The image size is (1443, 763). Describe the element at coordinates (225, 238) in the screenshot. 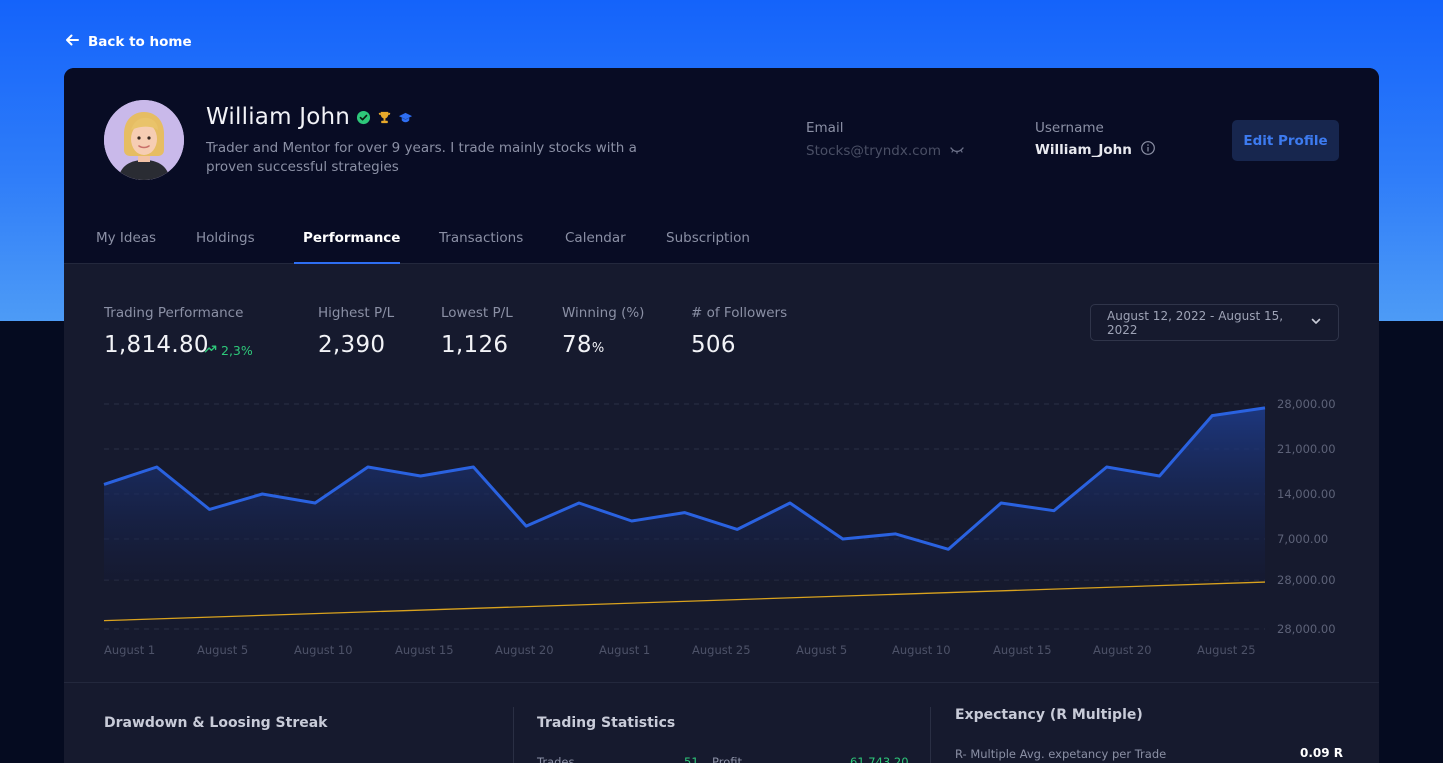

I see `tab-holdings: Holdings` at that location.